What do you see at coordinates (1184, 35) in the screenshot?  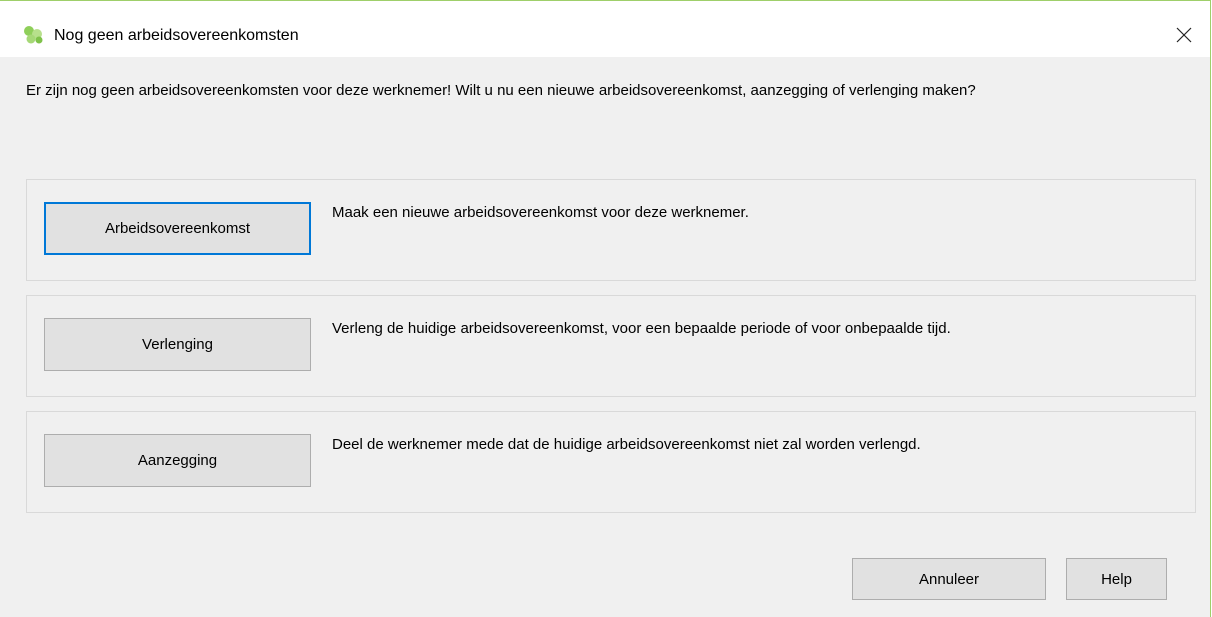 I see `close-icon` at bounding box center [1184, 35].